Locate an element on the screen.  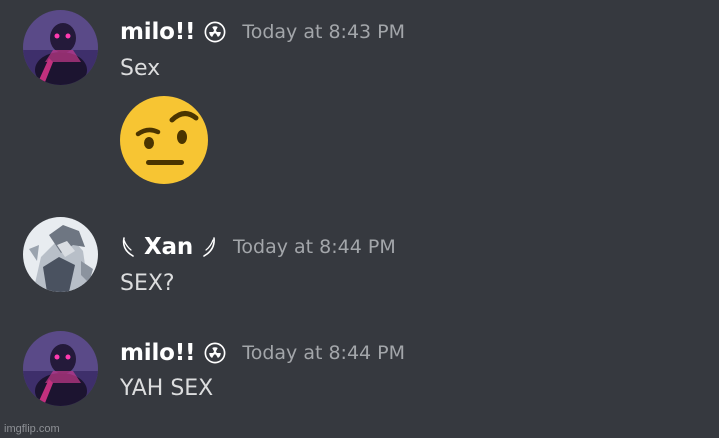
username-xan: Xan is located at coordinates (168, 247).